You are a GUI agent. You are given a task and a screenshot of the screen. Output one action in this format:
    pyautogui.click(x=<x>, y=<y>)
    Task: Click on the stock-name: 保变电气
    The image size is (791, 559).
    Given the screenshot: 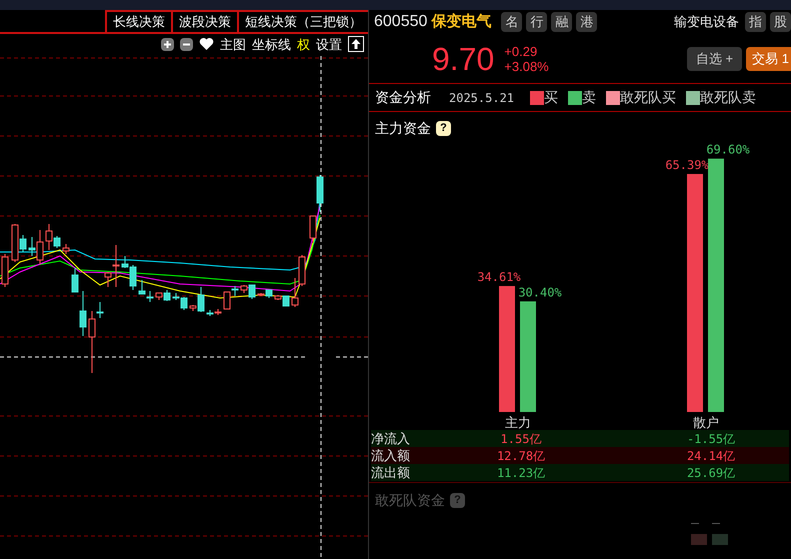 What is the action you would take?
    pyautogui.click(x=461, y=22)
    